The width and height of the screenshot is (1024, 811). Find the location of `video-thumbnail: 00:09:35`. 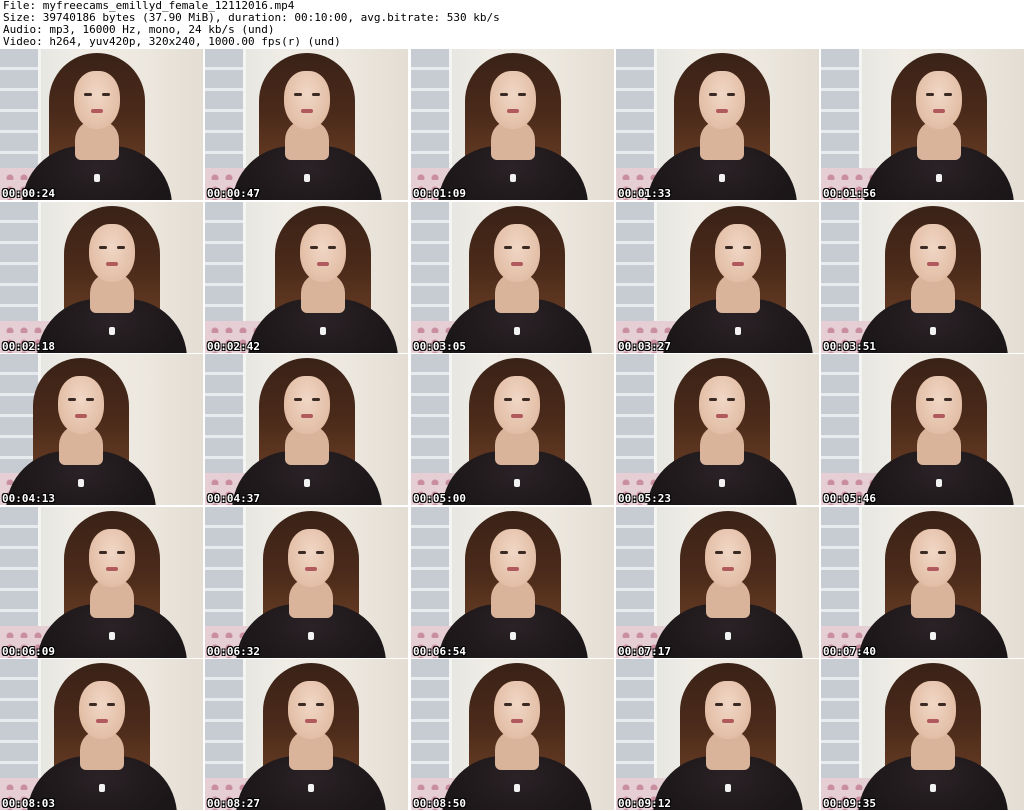

video-thumbnail: 00:09:35 is located at coordinates (922, 734).